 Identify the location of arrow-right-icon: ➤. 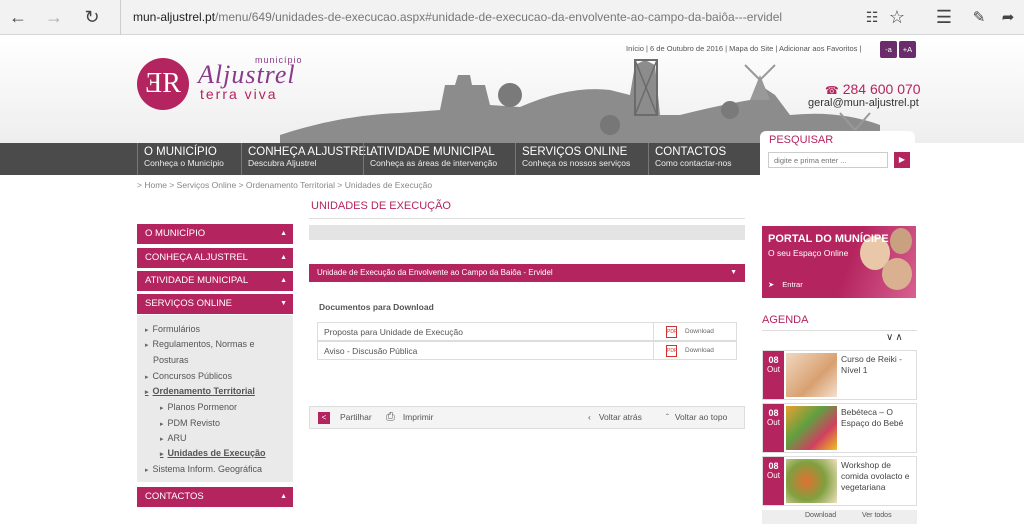
(771, 284).